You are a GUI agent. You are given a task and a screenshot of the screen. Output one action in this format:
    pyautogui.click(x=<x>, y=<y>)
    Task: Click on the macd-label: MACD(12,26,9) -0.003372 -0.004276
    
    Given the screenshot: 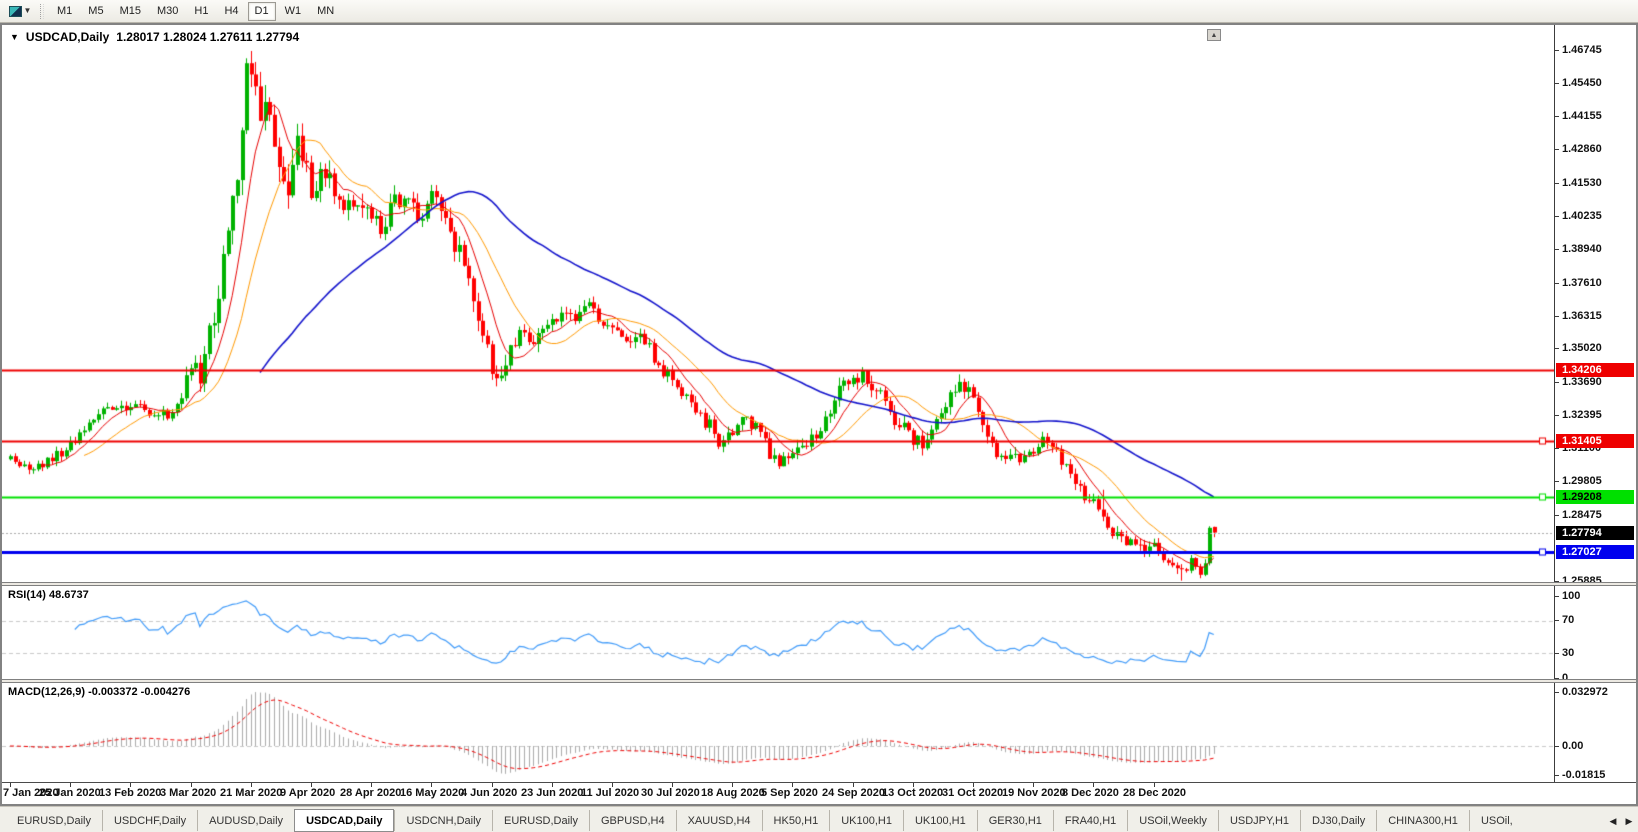 What is the action you would take?
    pyautogui.click(x=99, y=692)
    